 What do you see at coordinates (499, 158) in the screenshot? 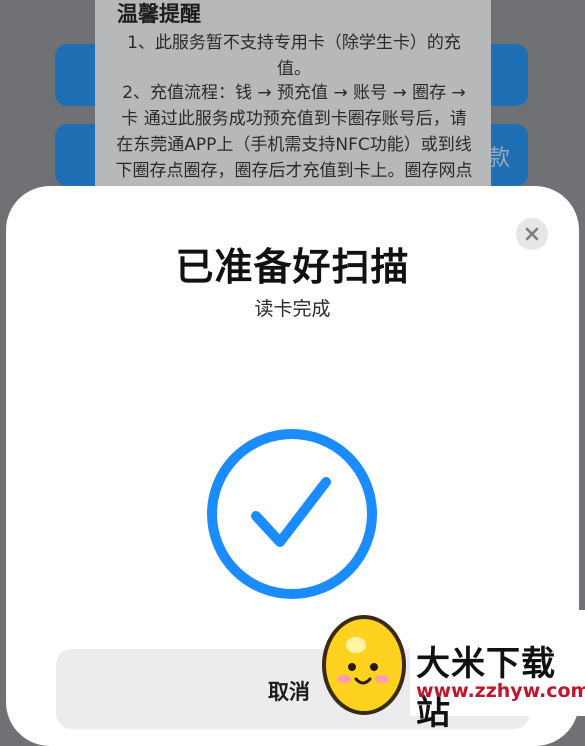
I see `background-side-text: 款` at bounding box center [499, 158].